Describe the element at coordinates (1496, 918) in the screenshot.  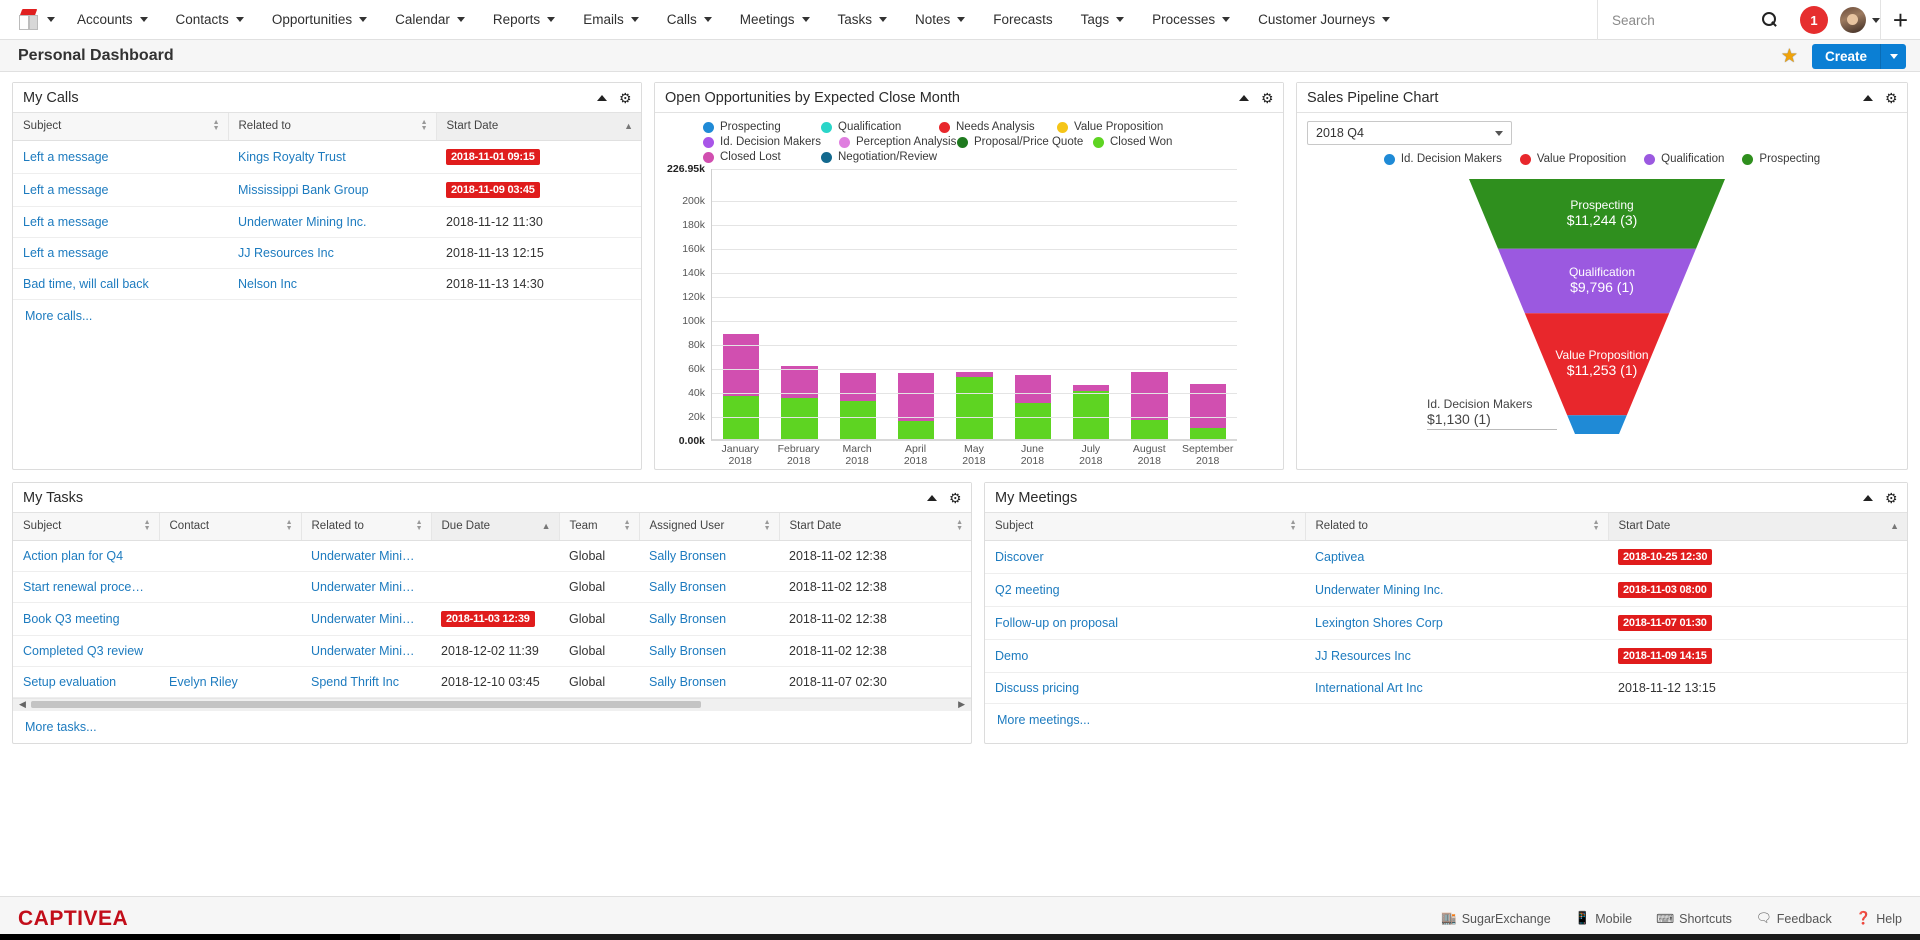
I see `footer-link-sugarexchange: 🏬 SugarExchange` at that location.